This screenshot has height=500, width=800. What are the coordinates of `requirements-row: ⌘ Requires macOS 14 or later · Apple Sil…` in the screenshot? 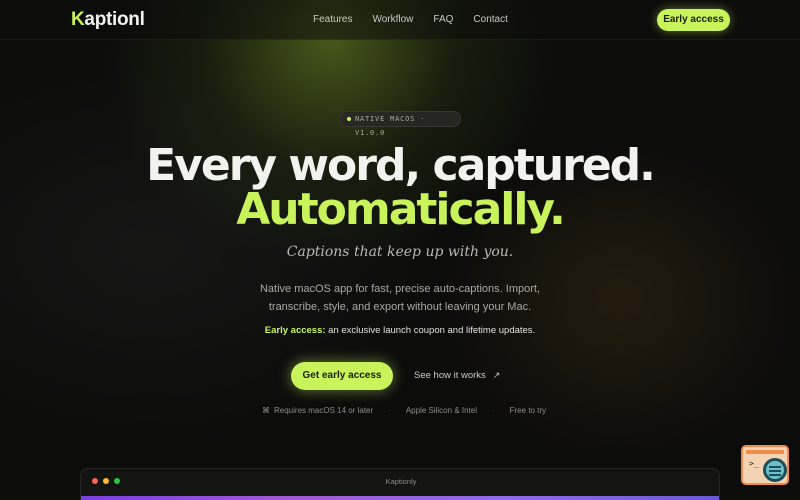 It's located at (404, 410).